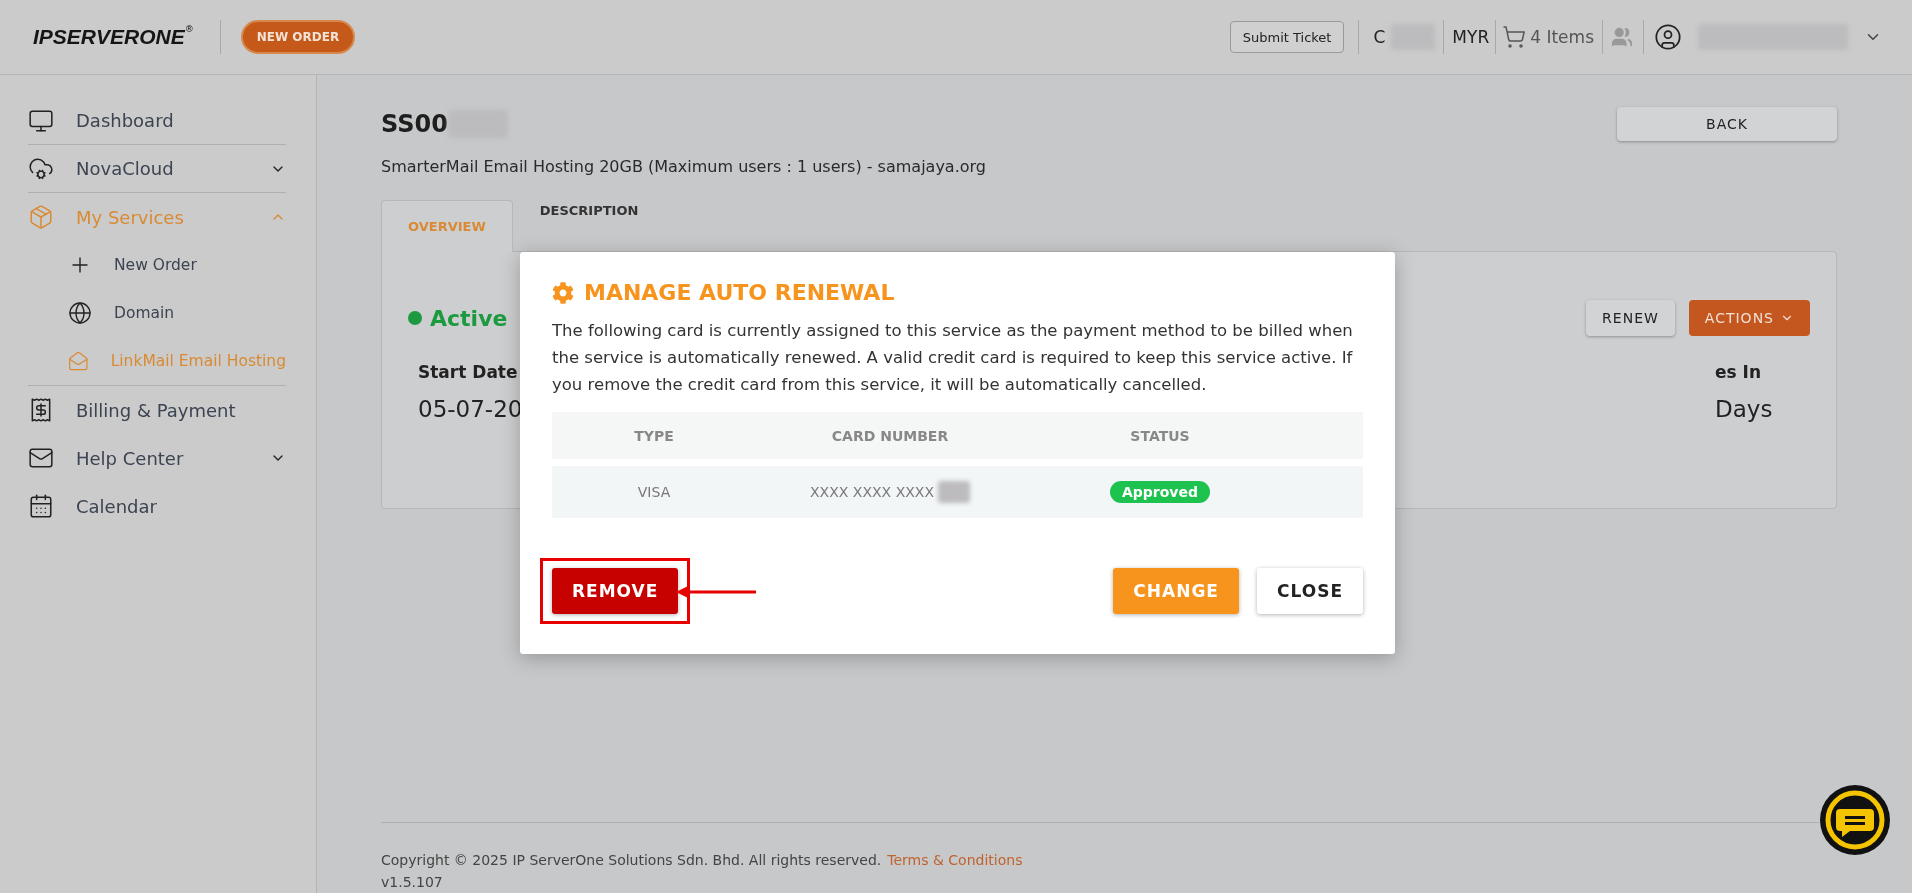  Describe the element at coordinates (130, 217) in the screenshot. I see `sidebar-label: My Services` at that location.